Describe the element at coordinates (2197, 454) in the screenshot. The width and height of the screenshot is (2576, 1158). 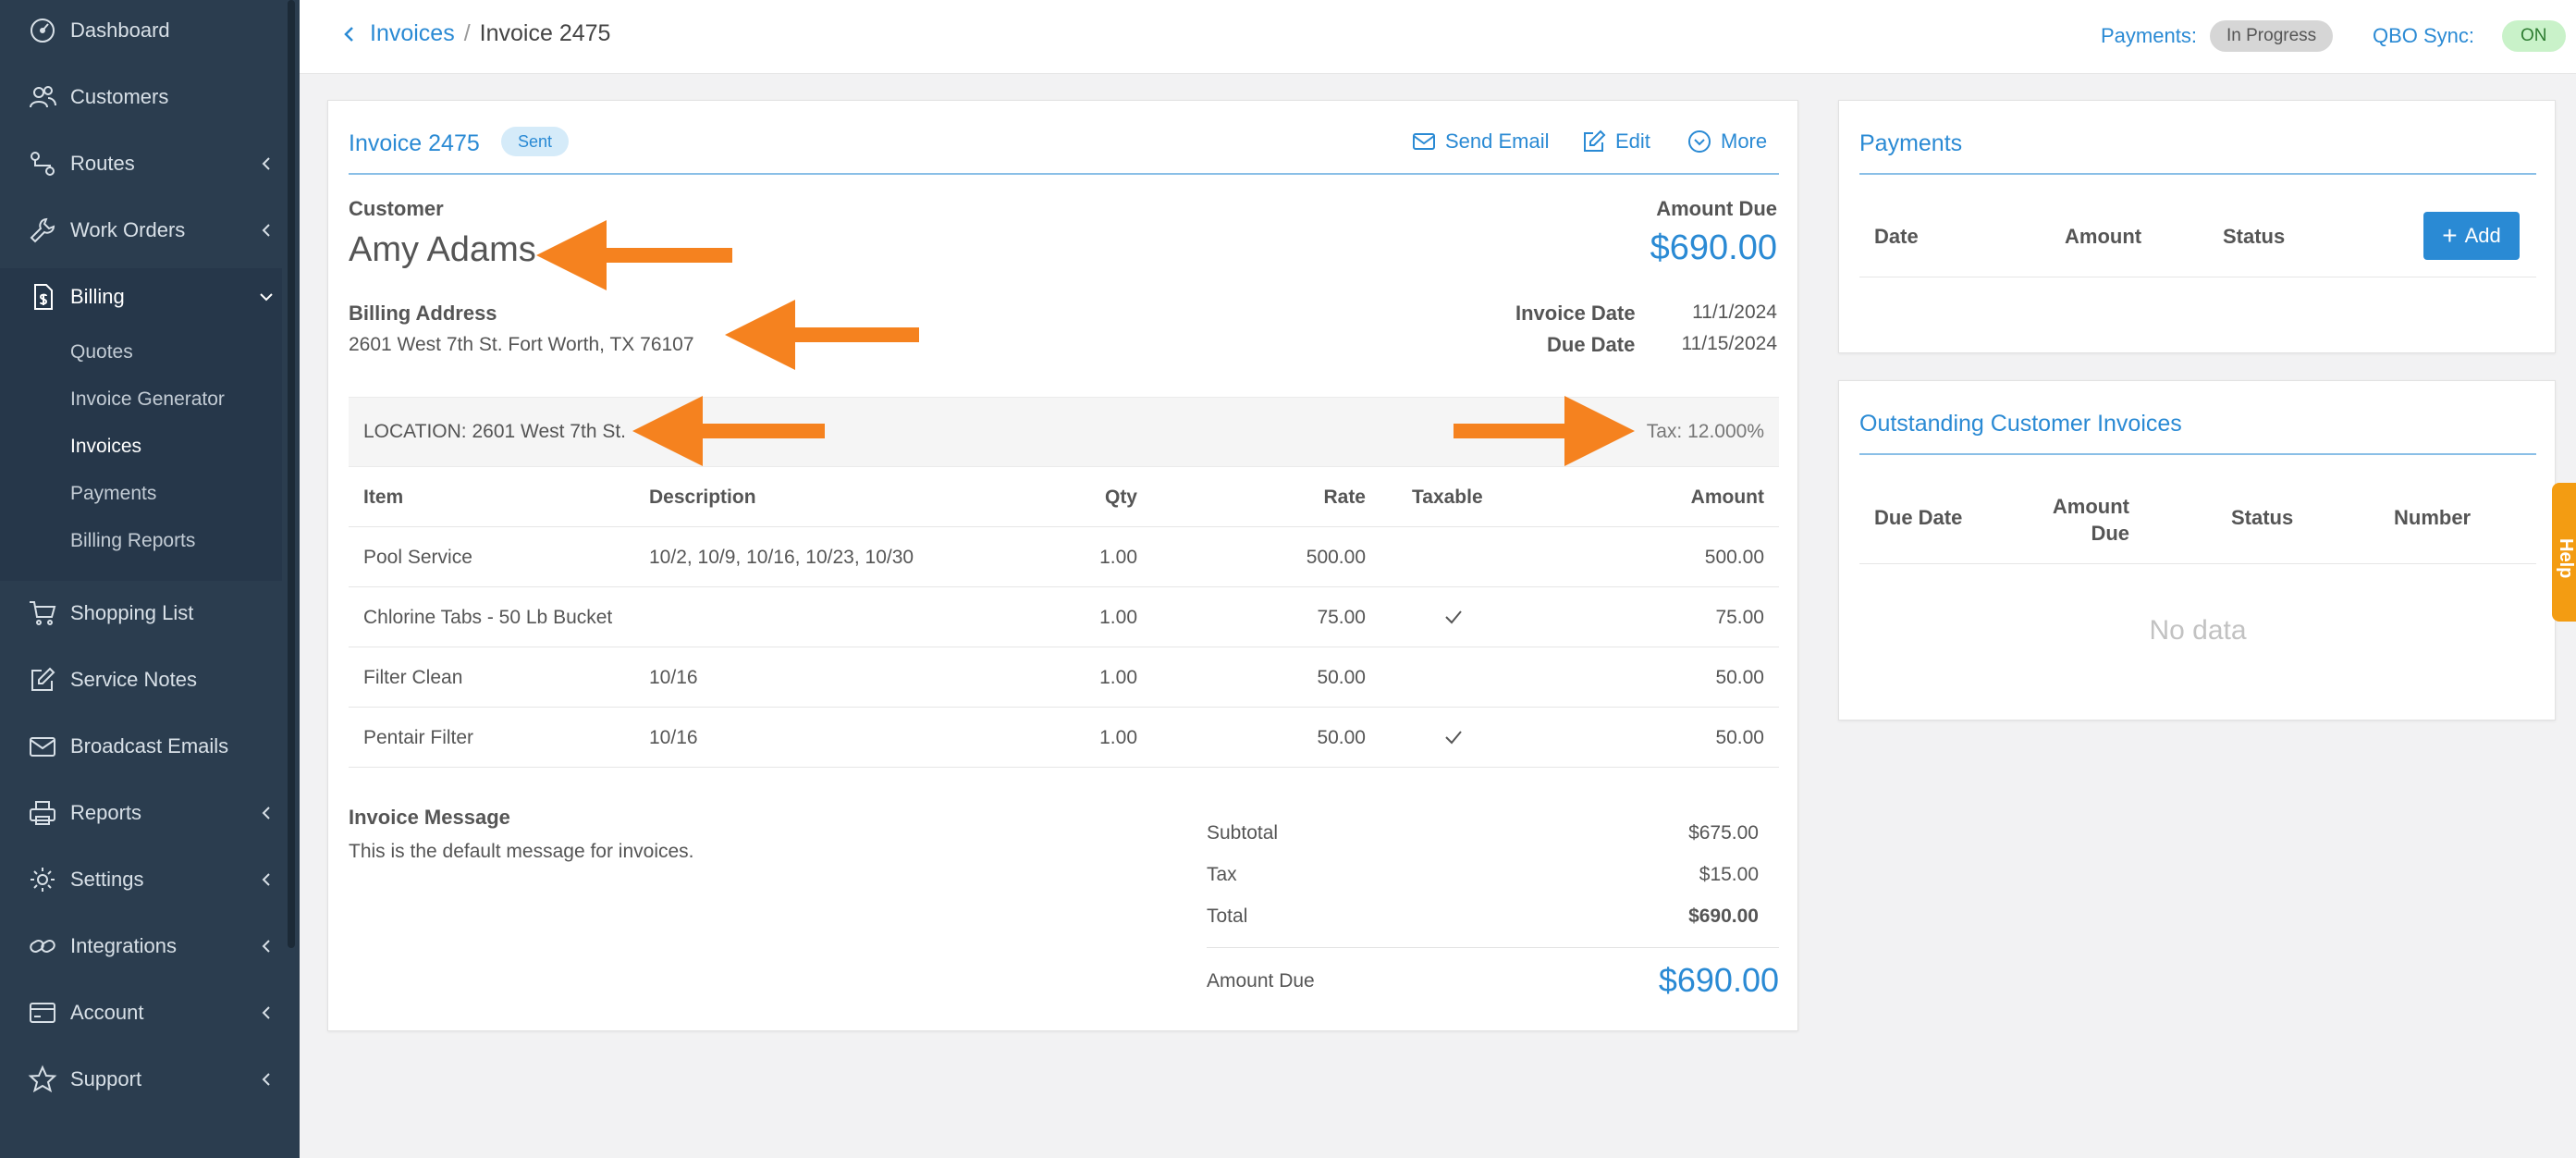
I see `outstanding-title-divider` at that location.